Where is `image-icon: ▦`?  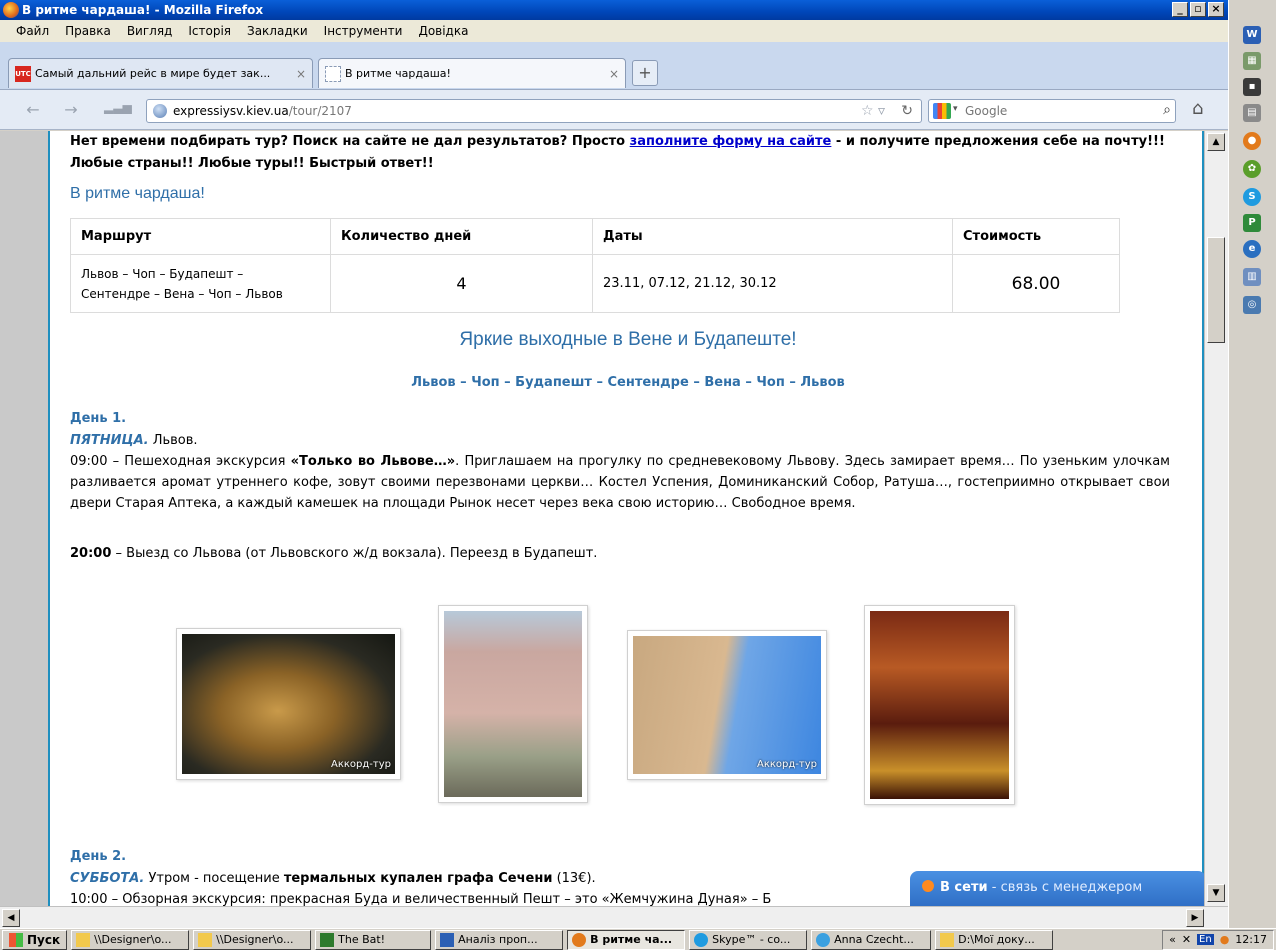
image-icon: ▦ is located at coordinates (1252, 61).